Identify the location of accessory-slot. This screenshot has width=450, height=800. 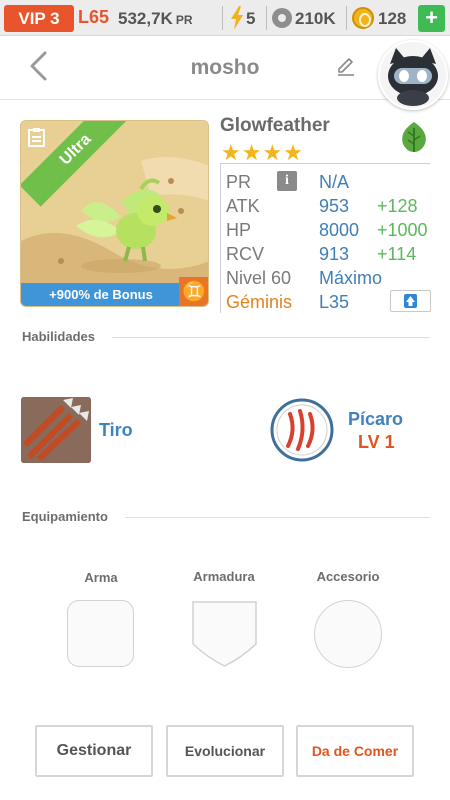
(348, 634).